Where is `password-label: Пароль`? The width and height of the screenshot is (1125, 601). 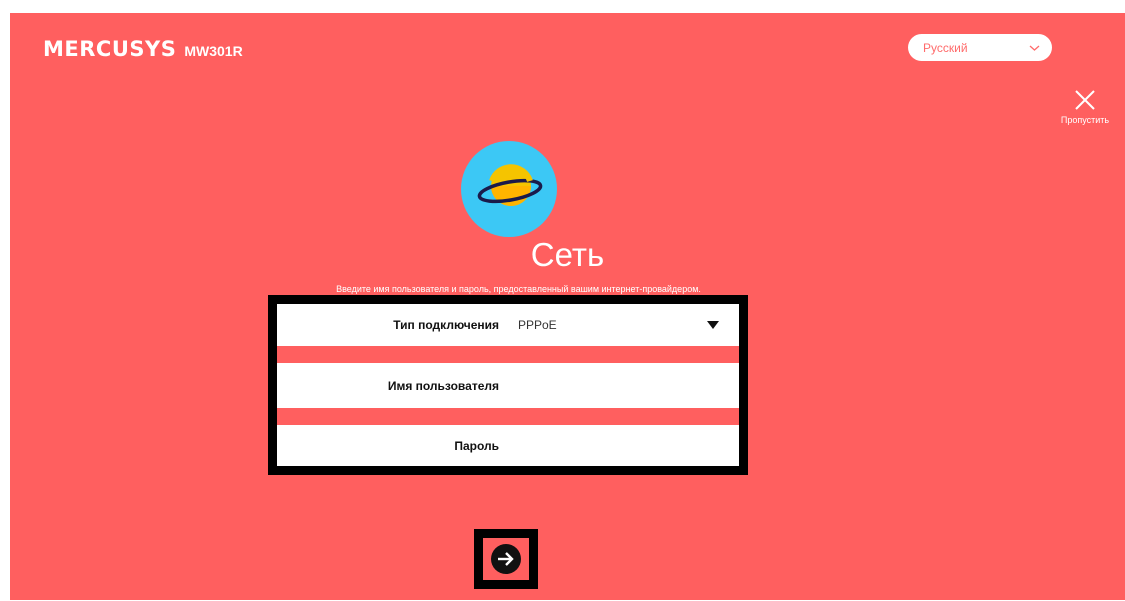
password-label: Пароль is located at coordinates (476, 445).